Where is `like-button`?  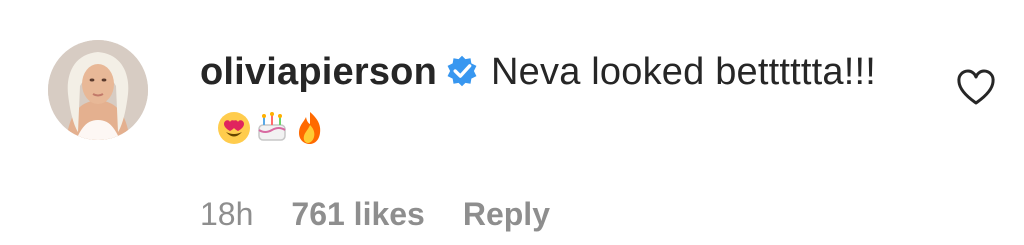
like-button is located at coordinates (976, 87).